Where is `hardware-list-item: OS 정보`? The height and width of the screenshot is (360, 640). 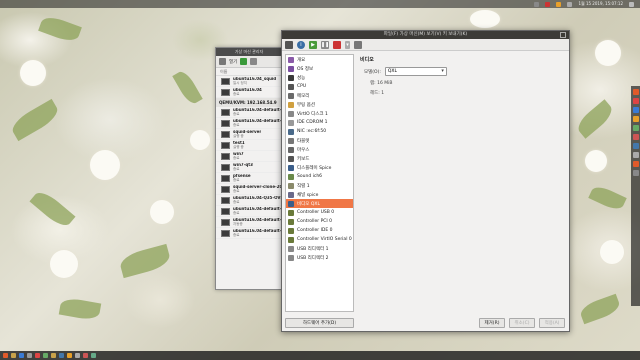
hardware-list-item: OS 정보 is located at coordinates (319, 68).